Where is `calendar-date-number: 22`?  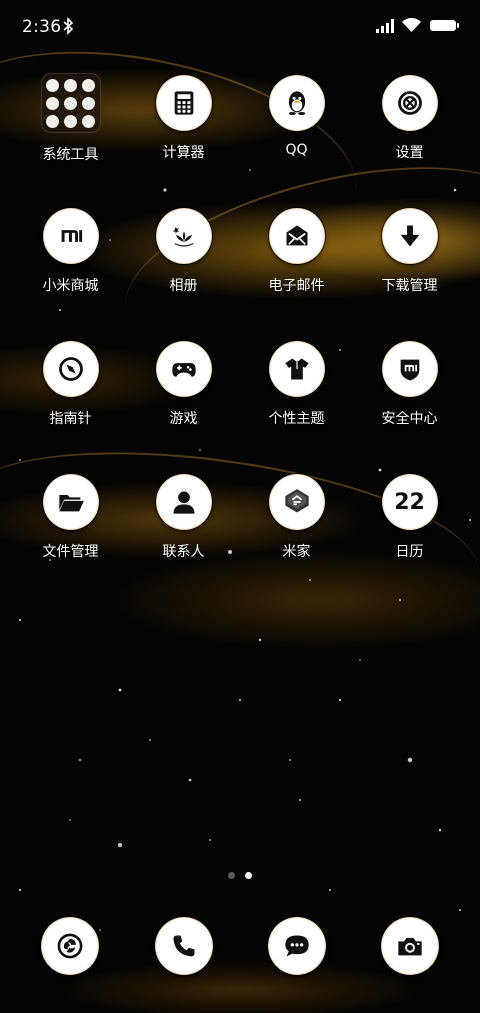
calendar-date-number: 22 is located at coordinates (409, 502).